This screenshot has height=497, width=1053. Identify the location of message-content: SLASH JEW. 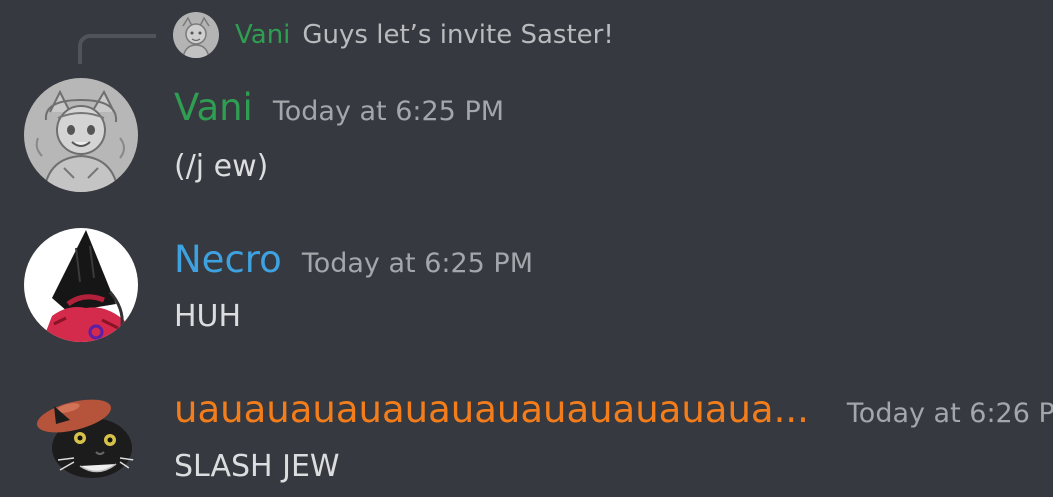
(257, 466).